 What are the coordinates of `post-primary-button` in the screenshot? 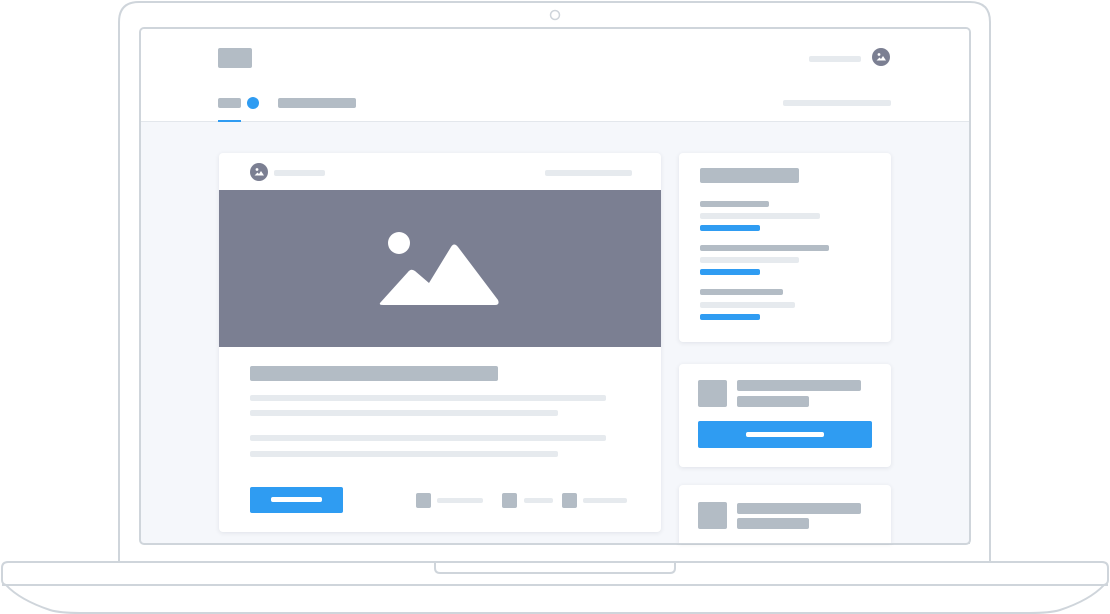 It's located at (296, 500).